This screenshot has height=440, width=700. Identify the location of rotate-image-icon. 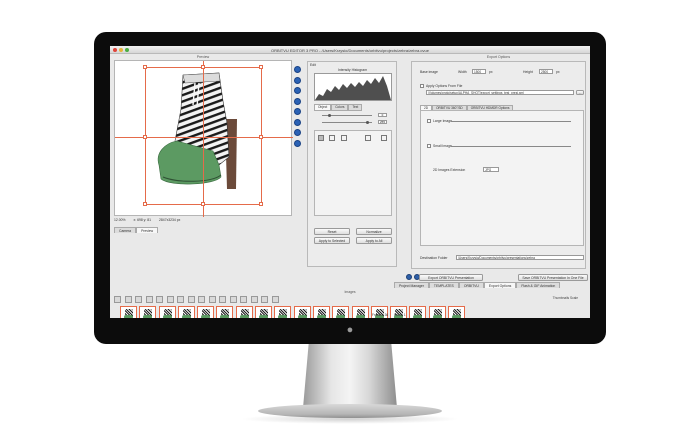
(159, 299).